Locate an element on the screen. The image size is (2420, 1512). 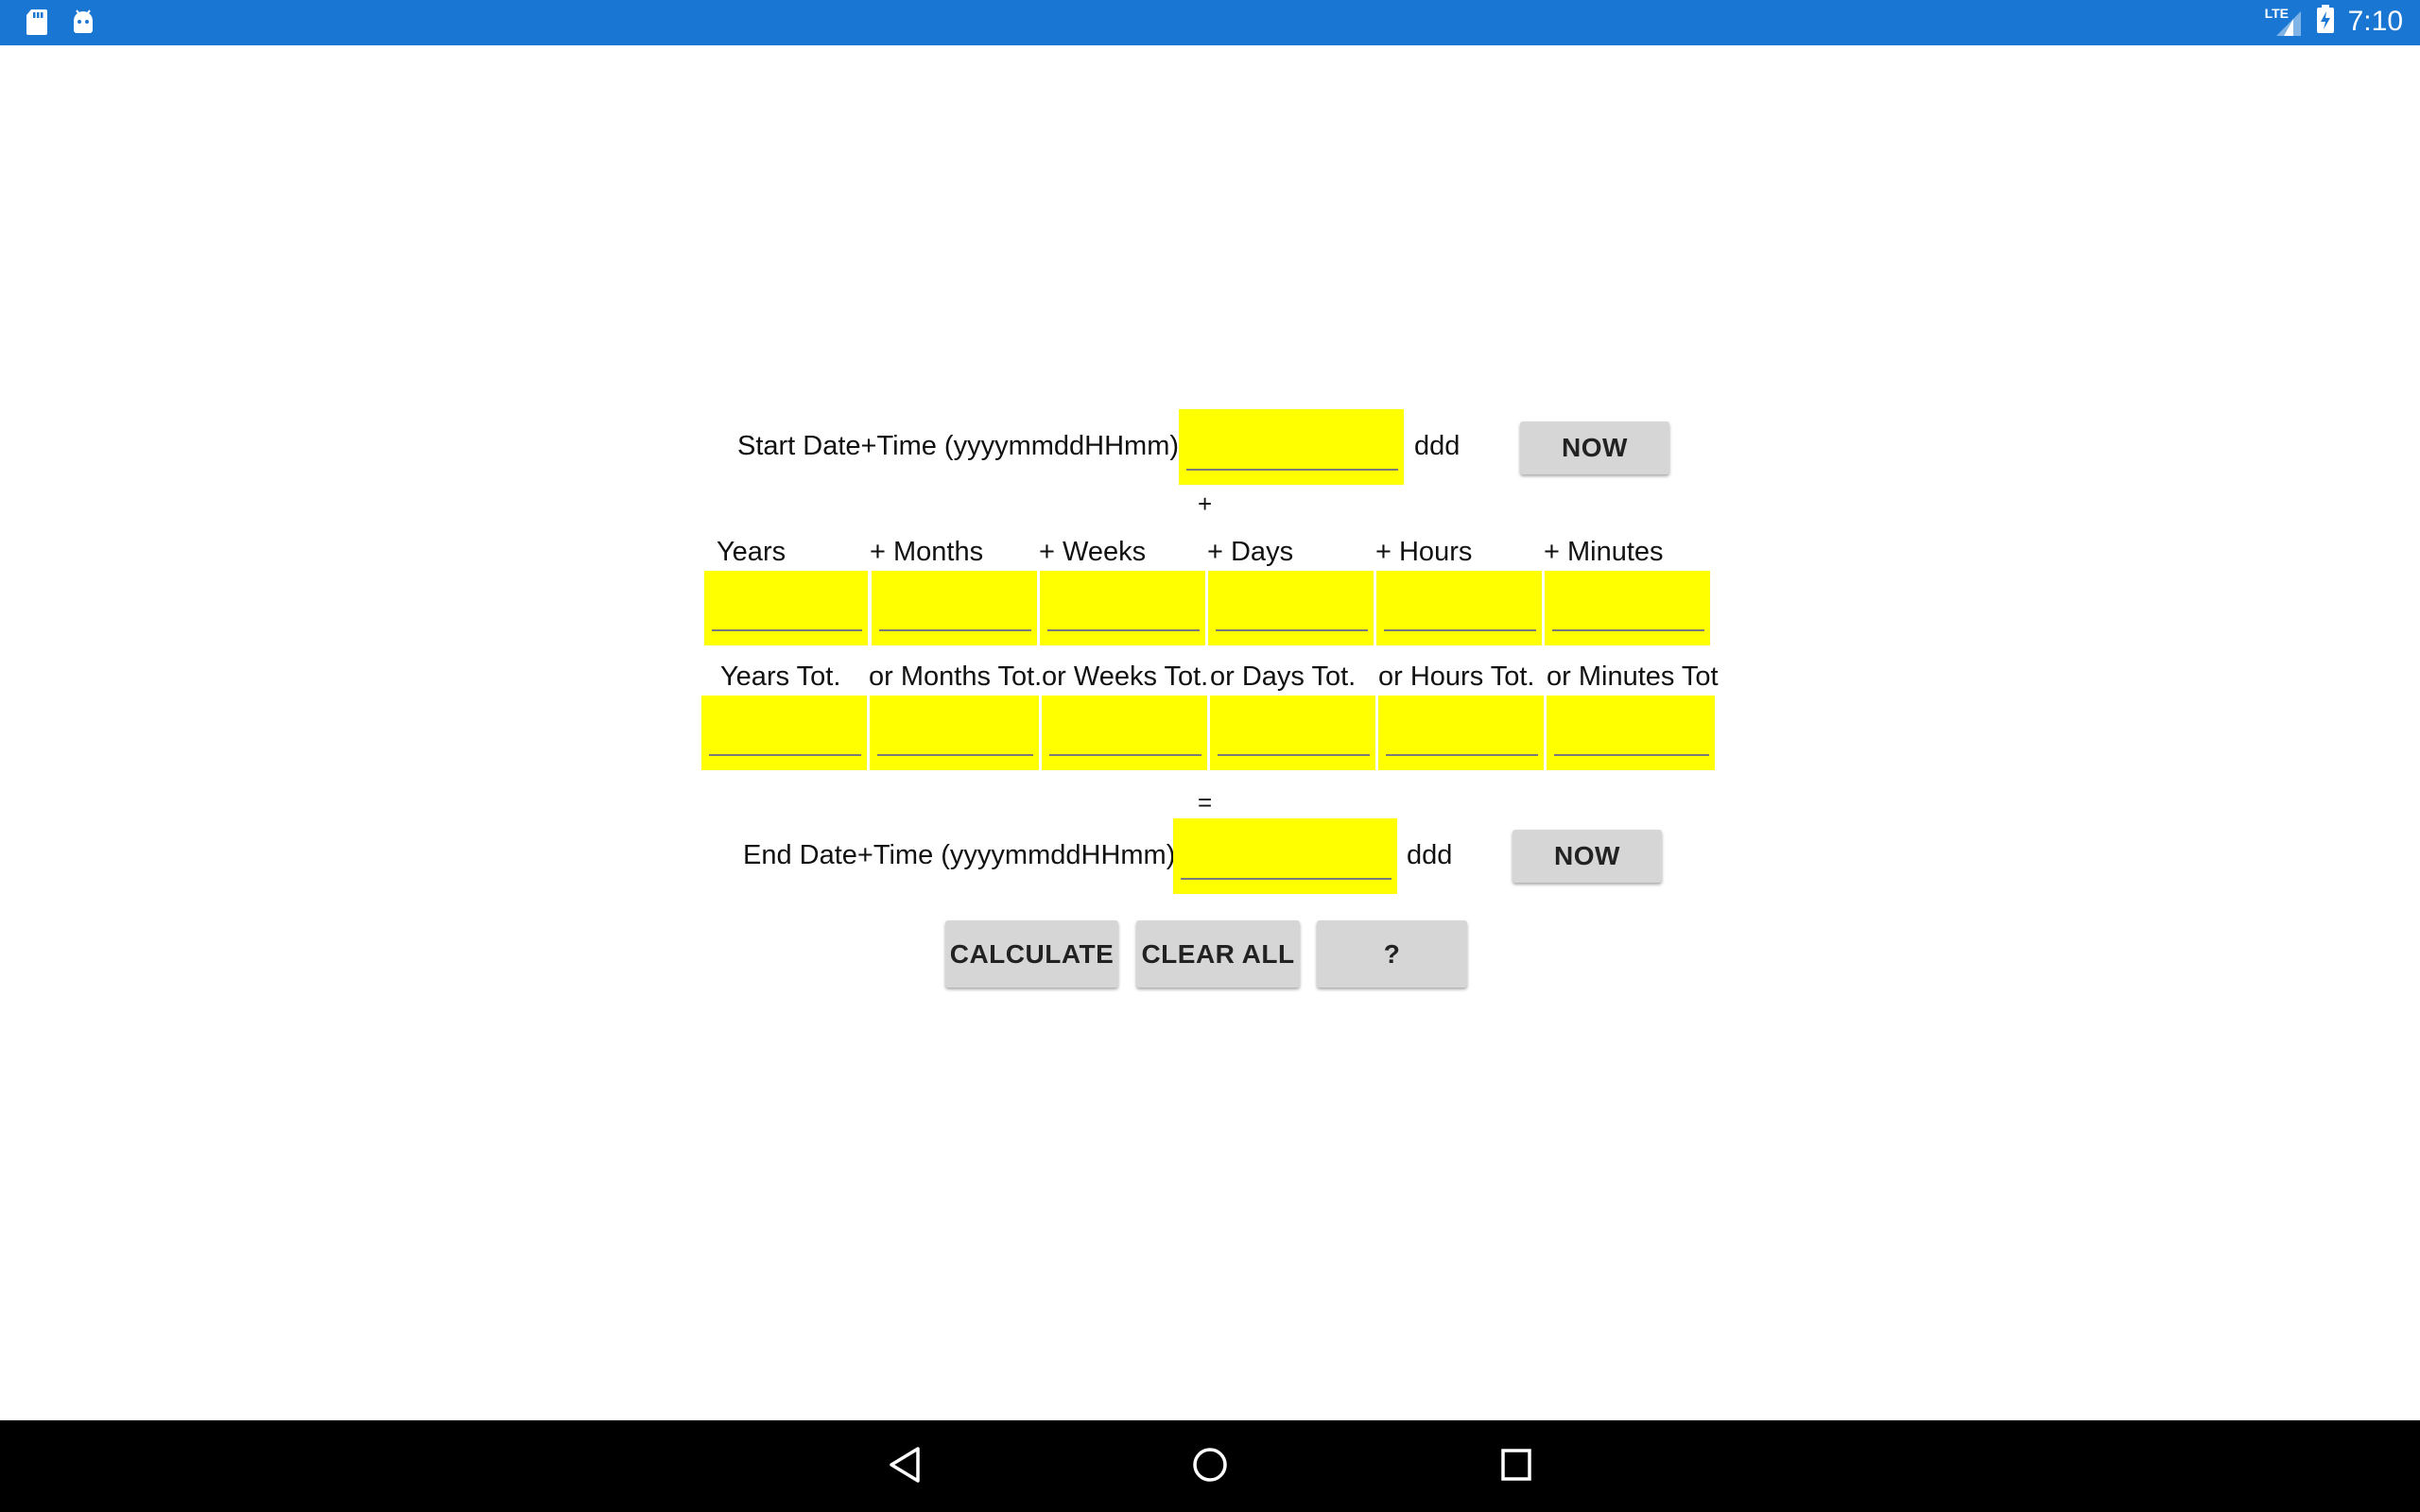
offset-header-hours: + Hours is located at coordinates (1424, 552).